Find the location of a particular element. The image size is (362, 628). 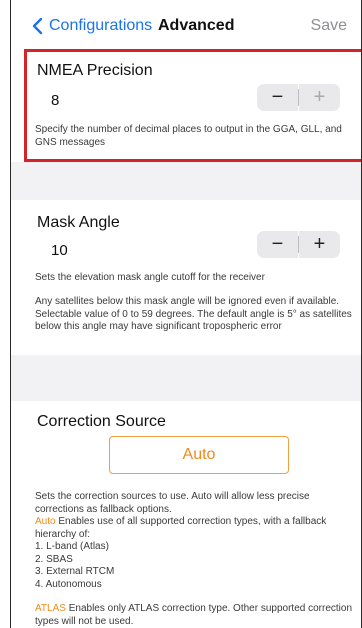

navigation-bar: Configurations Advanced Save is located at coordinates (186, 25).